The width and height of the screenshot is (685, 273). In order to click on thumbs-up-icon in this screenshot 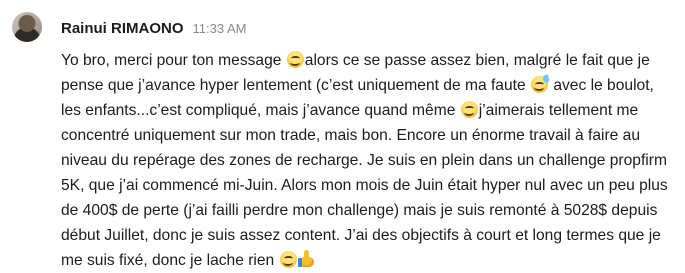, I will do `click(306, 259)`.